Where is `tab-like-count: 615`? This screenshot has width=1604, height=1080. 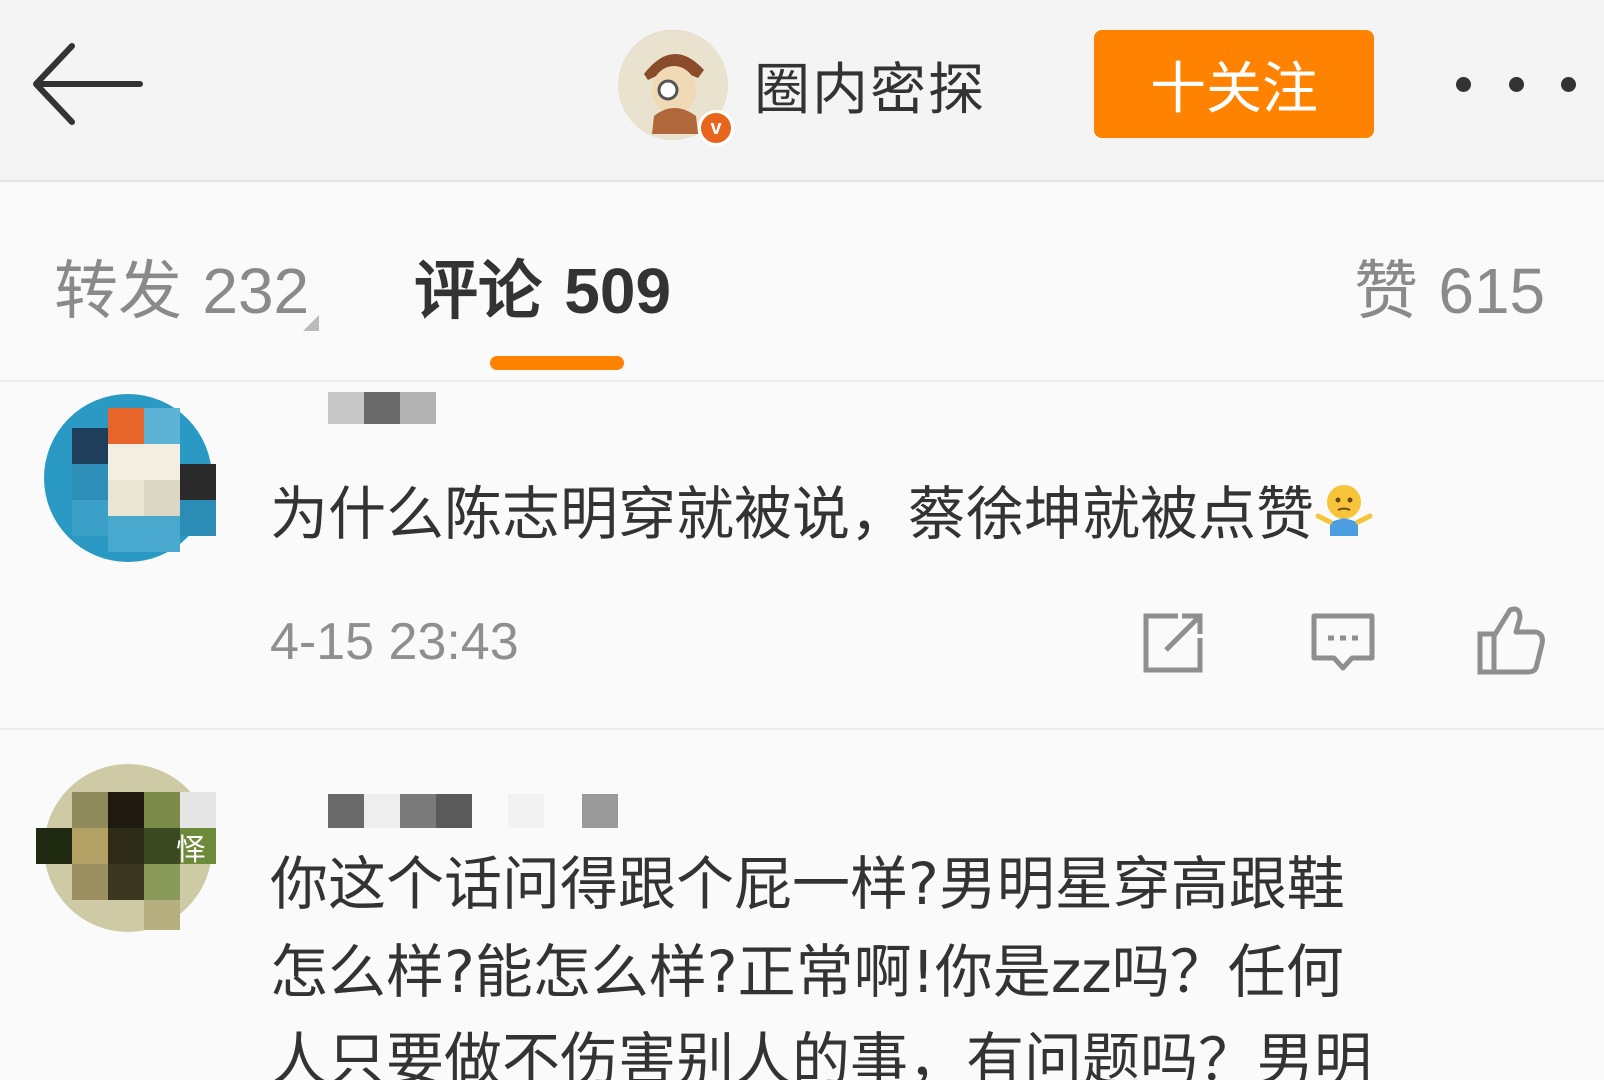 tab-like-count: 615 is located at coordinates (1492, 291).